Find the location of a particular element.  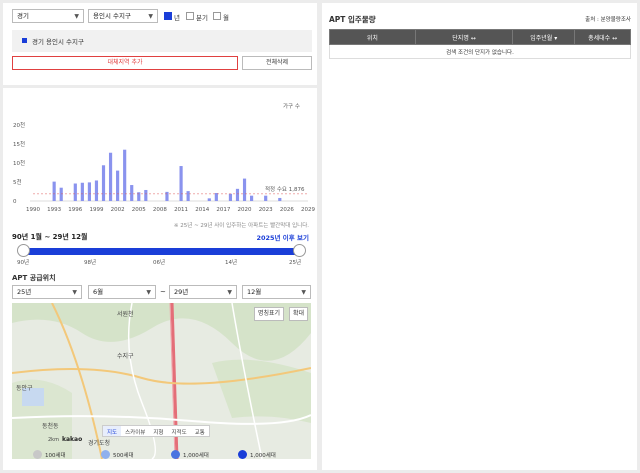

period-slider-end-handle is located at coordinates (299, 250).